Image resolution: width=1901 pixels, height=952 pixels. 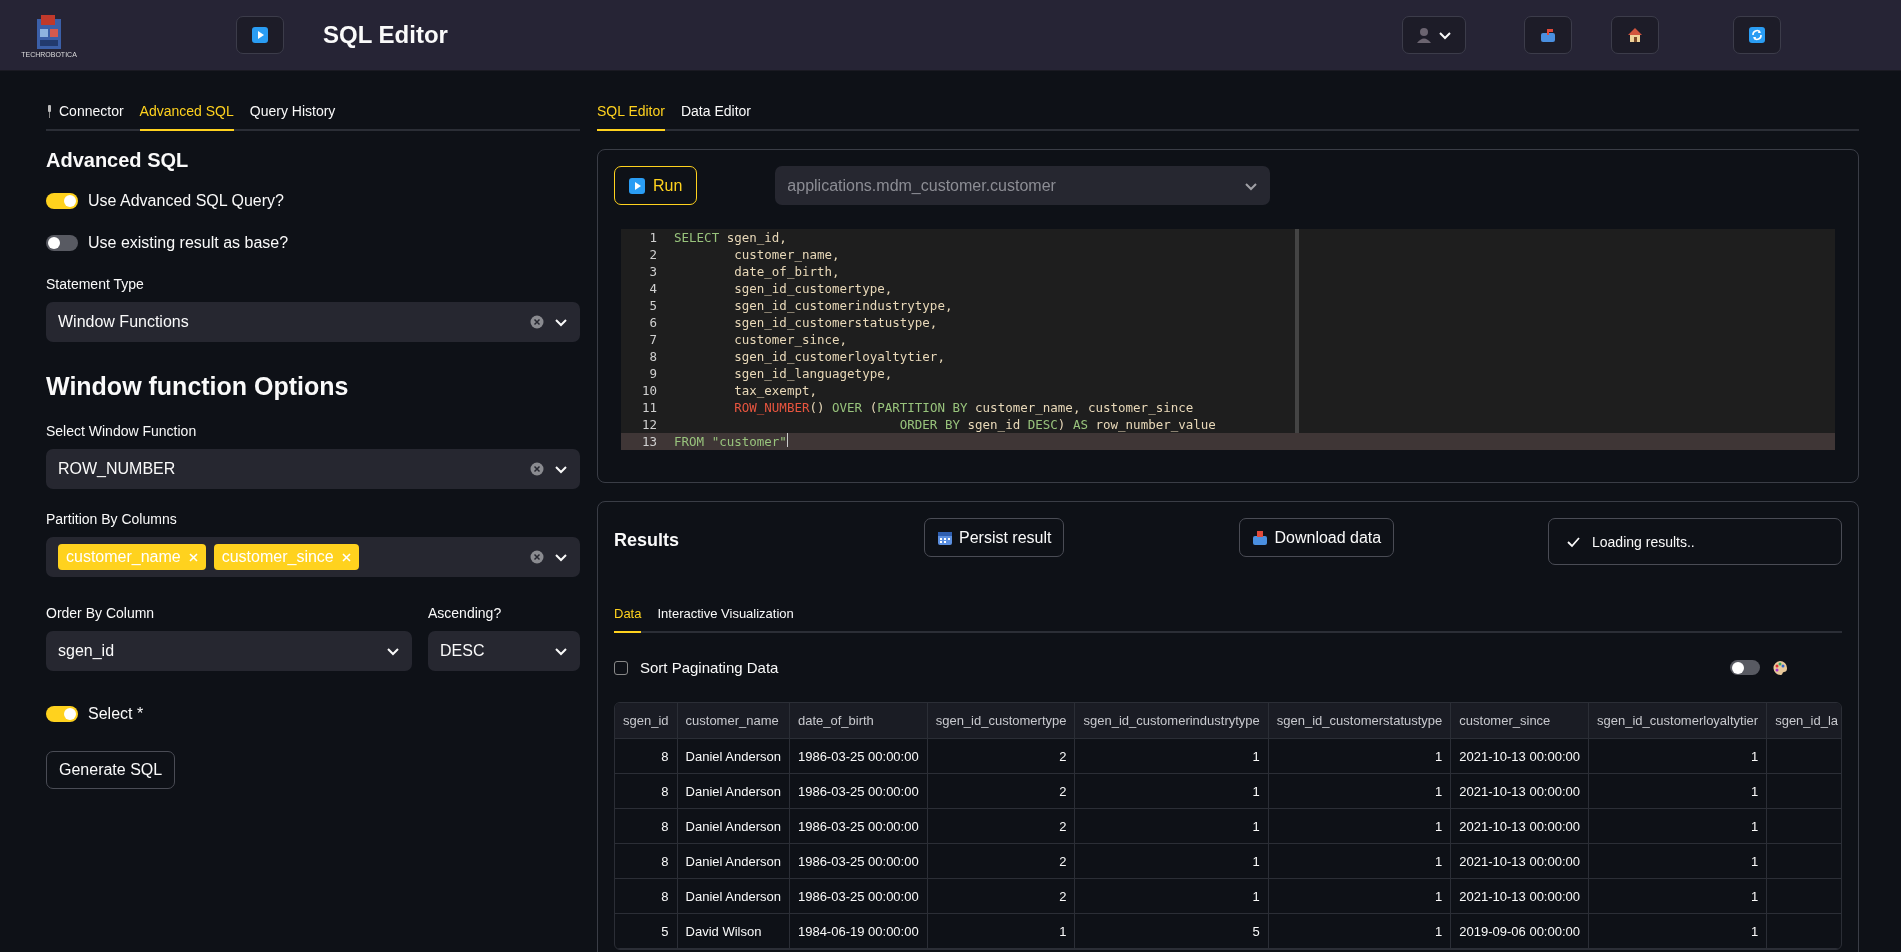 I want to click on column-header: sgen_id_la, so click(x=1803, y=721).